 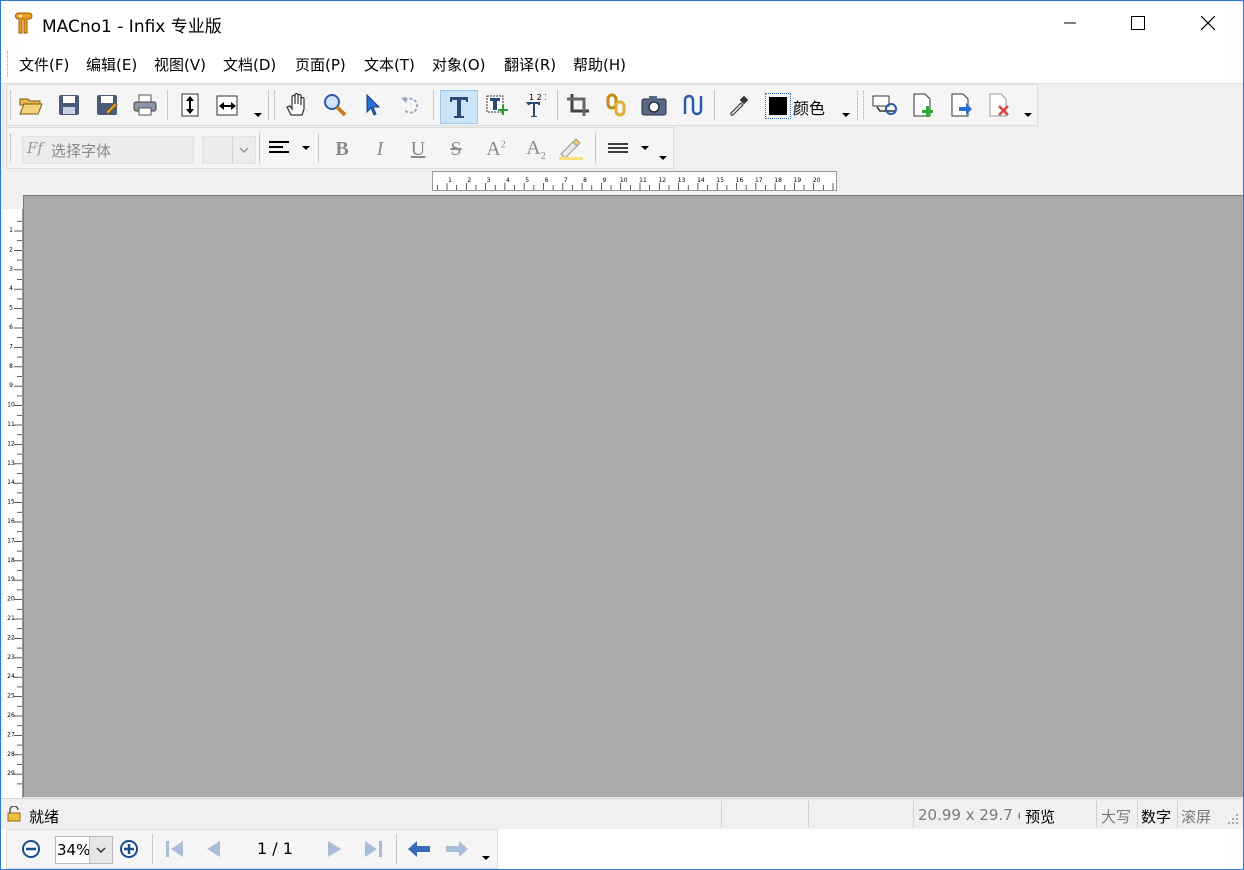 I want to click on zoom-in-button, so click(x=129, y=849).